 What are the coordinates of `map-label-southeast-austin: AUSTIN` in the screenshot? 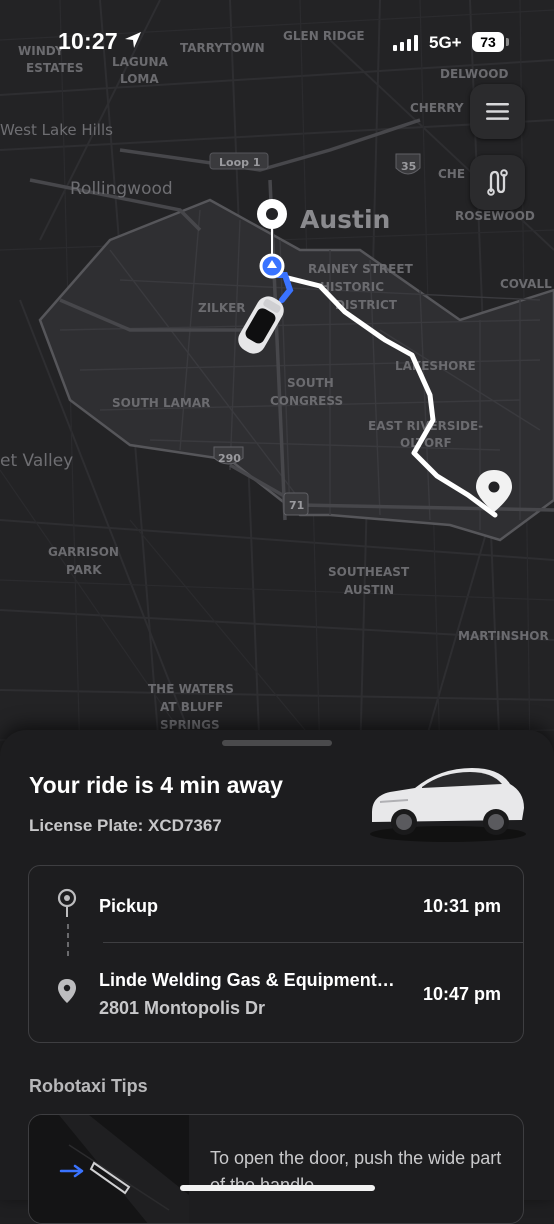 It's located at (369, 590).